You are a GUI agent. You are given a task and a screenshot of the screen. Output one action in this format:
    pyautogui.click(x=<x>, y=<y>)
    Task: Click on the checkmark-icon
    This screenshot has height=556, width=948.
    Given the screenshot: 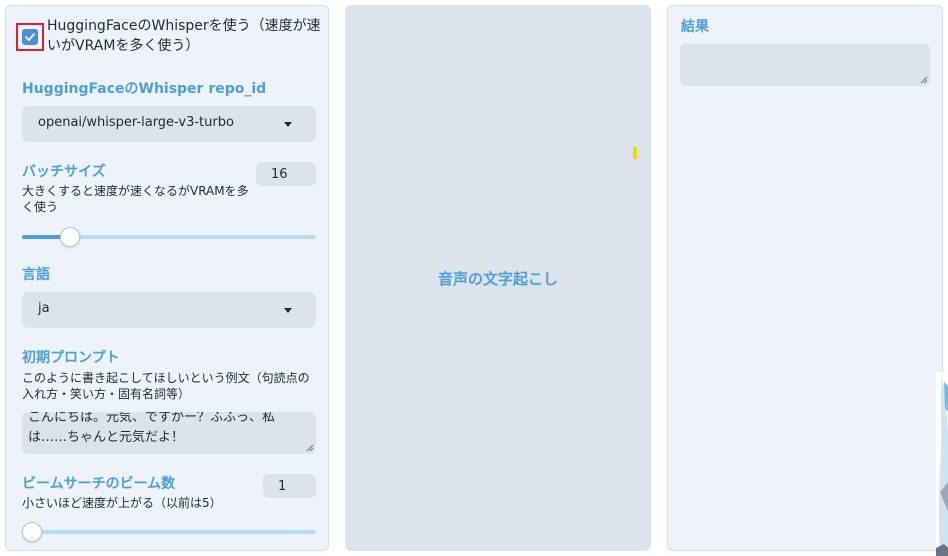 What is the action you would take?
    pyautogui.click(x=30, y=37)
    